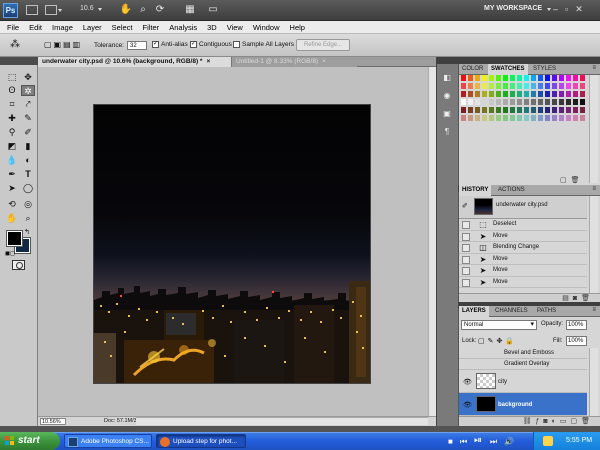 Image resolution: width=600 pixels, height=450 pixels. I want to click on swatches-scrollbar, so click(593, 129).